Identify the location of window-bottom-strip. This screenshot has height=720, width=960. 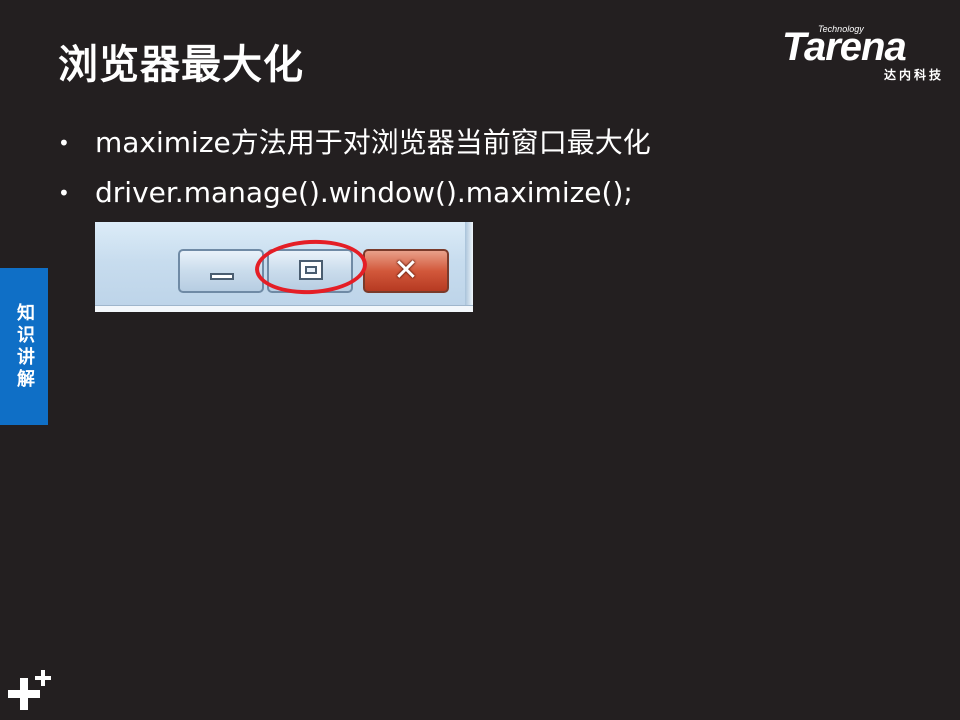
(284, 308).